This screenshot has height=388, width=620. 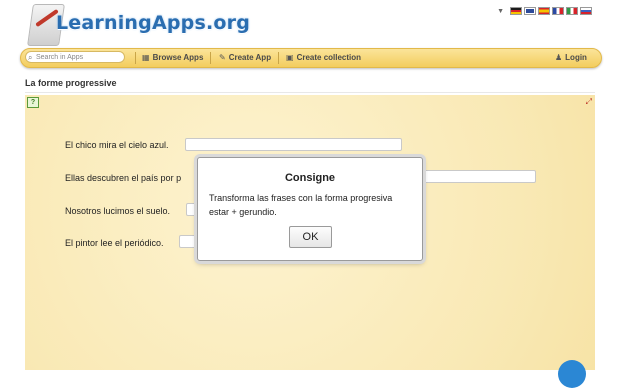 What do you see at coordinates (118, 211) in the screenshot?
I see `exercise-sentence-3: Nosotros lucimos el suelo.` at bounding box center [118, 211].